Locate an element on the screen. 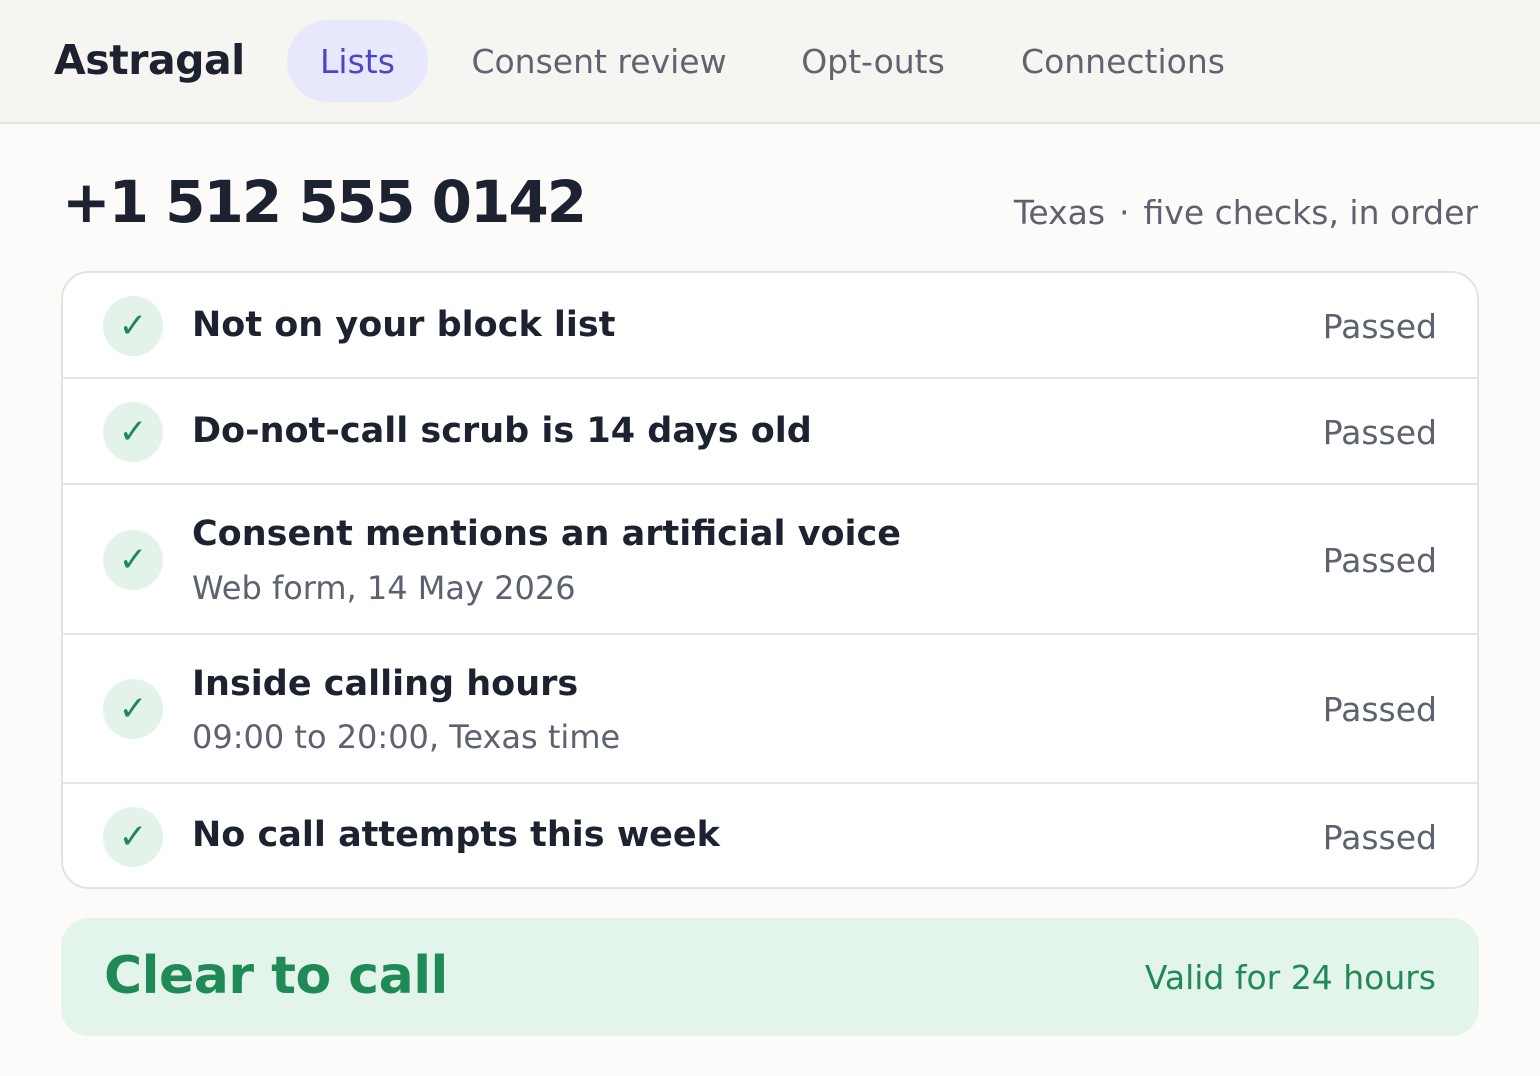 This screenshot has height=1076, width=1540. check-title: Inside calling hours is located at coordinates (385, 684).